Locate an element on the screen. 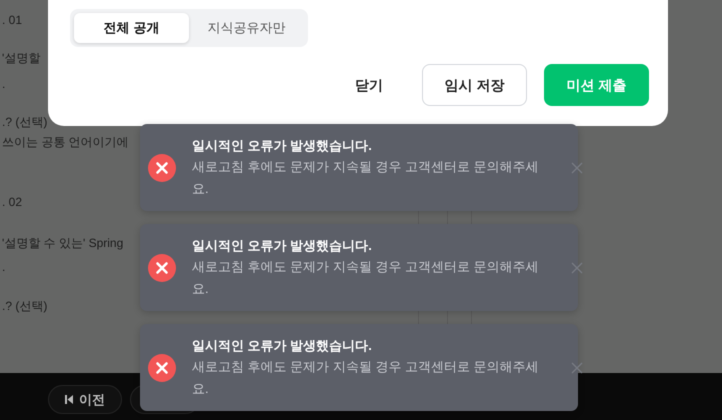  page-text: . 01 is located at coordinates (12, 20).